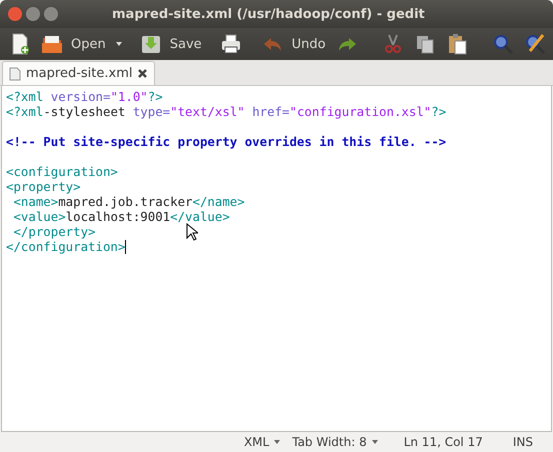  I want to click on document-tab: mapred-site.xml, so click(79, 73).